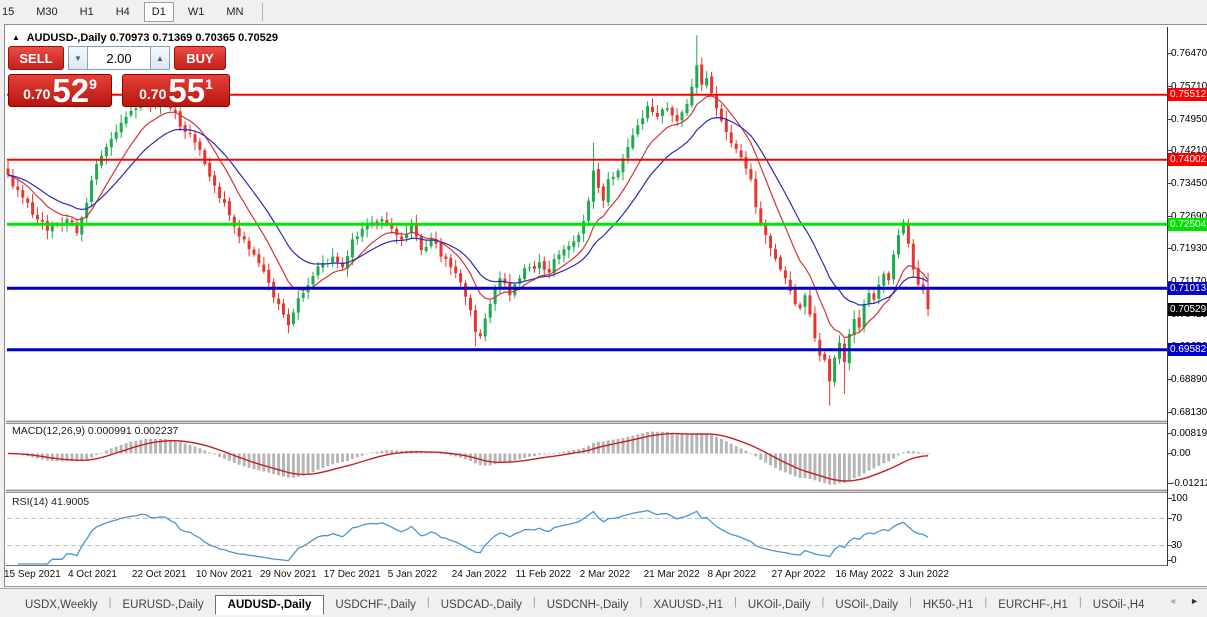  What do you see at coordinates (412, 574) in the screenshot?
I see `date-label: 5 Jan 2022` at bounding box center [412, 574].